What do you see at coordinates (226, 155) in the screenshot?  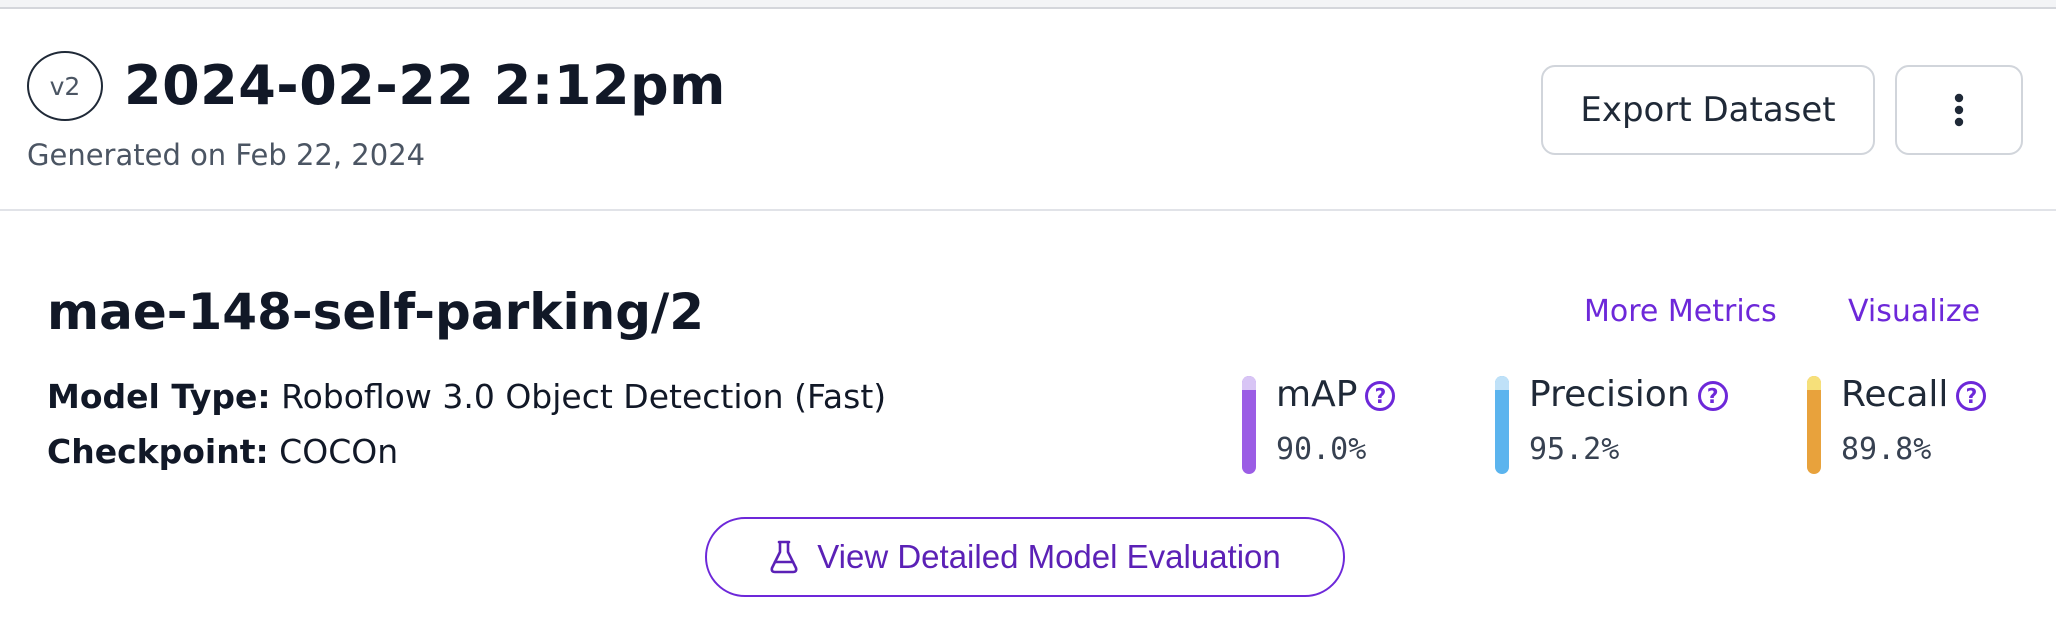 I see `generated-date: Generated on Feb 22, 2024` at bounding box center [226, 155].